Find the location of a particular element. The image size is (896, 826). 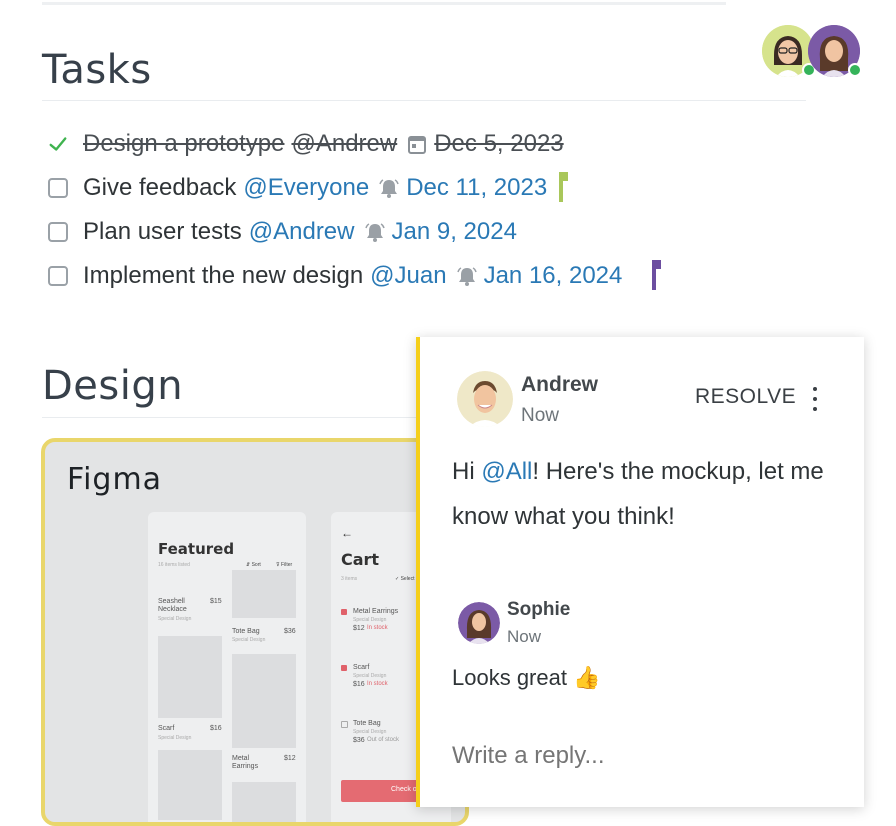

featured-title: Featured is located at coordinates (196, 549).